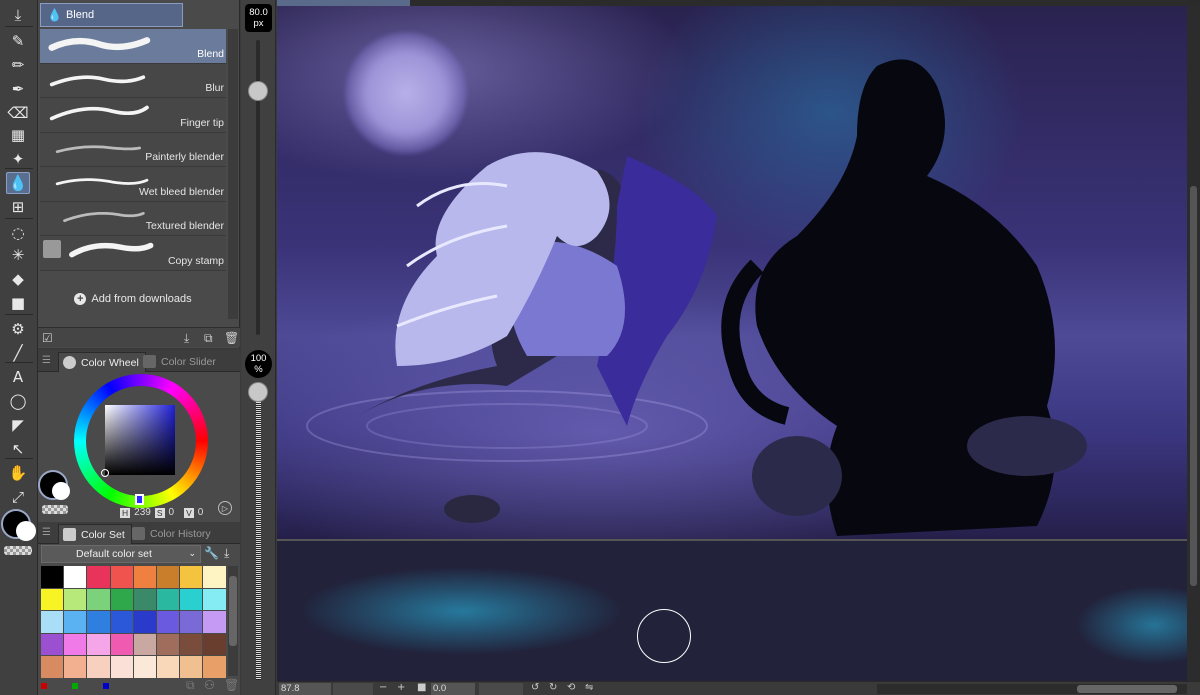 This screenshot has height=695, width=1200. Describe the element at coordinates (61, 491) in the screenshot. I see `sub-color-swatch` at that location.